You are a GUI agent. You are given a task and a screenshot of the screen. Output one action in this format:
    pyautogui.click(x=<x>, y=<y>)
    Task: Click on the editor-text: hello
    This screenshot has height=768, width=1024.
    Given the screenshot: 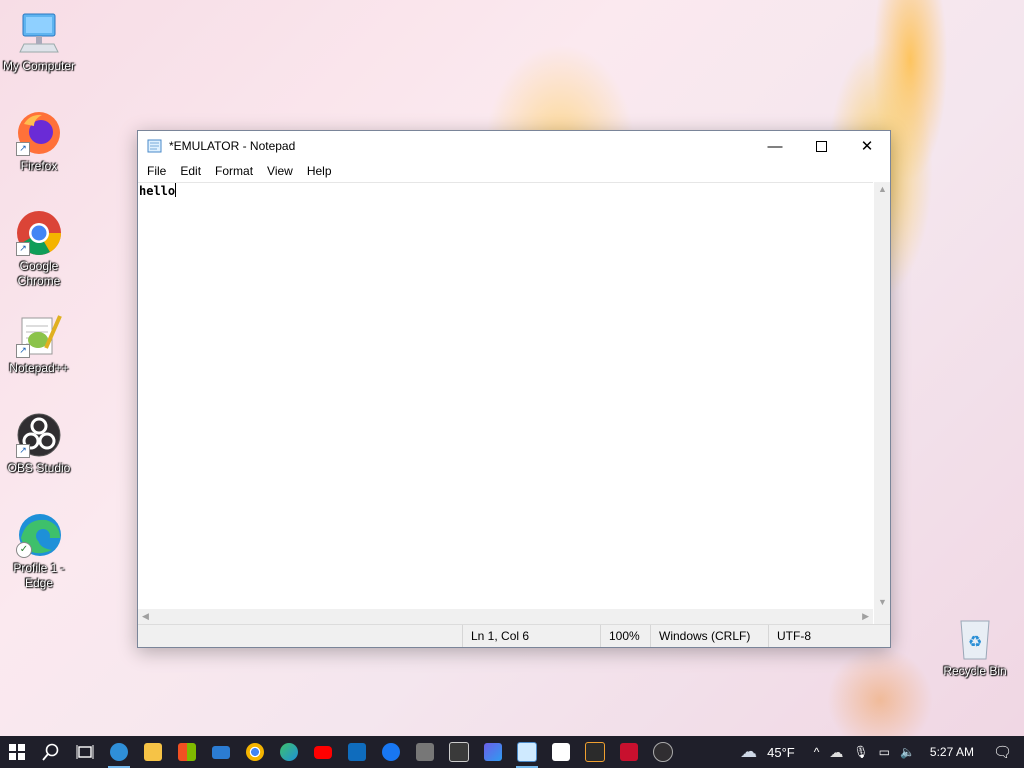 What is the action you would take?
    pyautogui.click(x=157, y=191)
    